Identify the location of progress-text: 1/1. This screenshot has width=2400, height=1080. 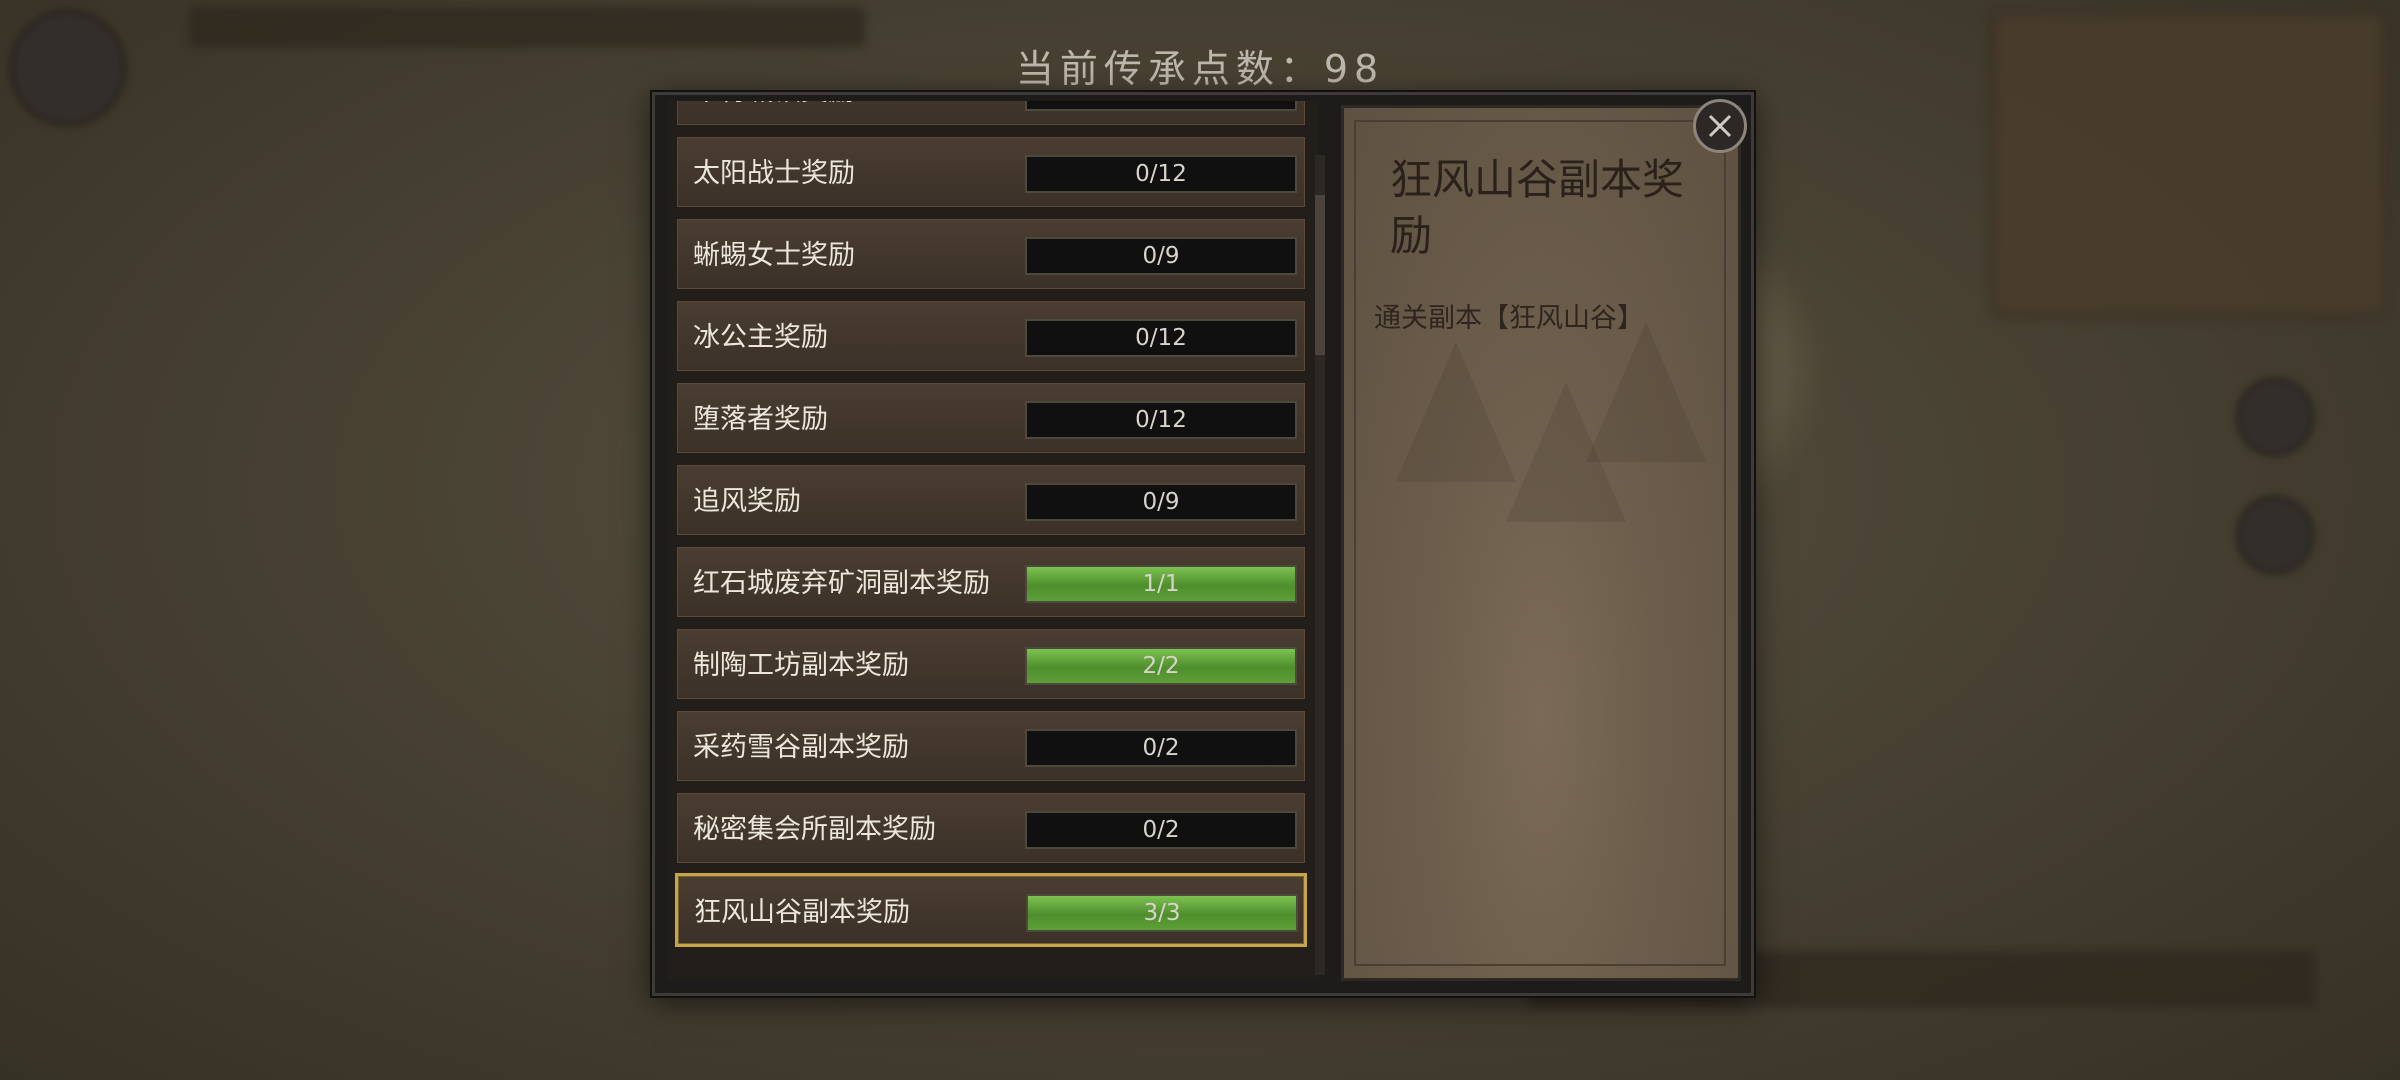
(1161, 584).